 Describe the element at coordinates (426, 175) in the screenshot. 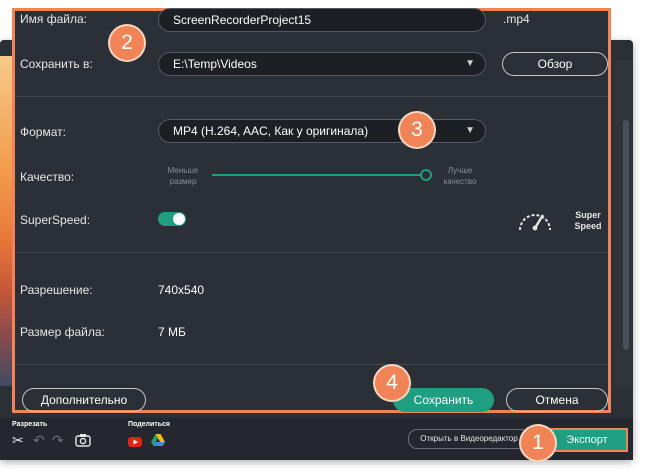

I see `quality-slider-handle` at that location.